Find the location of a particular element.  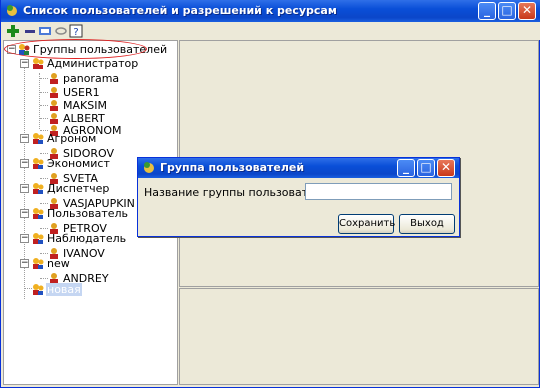

link-icon is located at coordinates (61, 31).